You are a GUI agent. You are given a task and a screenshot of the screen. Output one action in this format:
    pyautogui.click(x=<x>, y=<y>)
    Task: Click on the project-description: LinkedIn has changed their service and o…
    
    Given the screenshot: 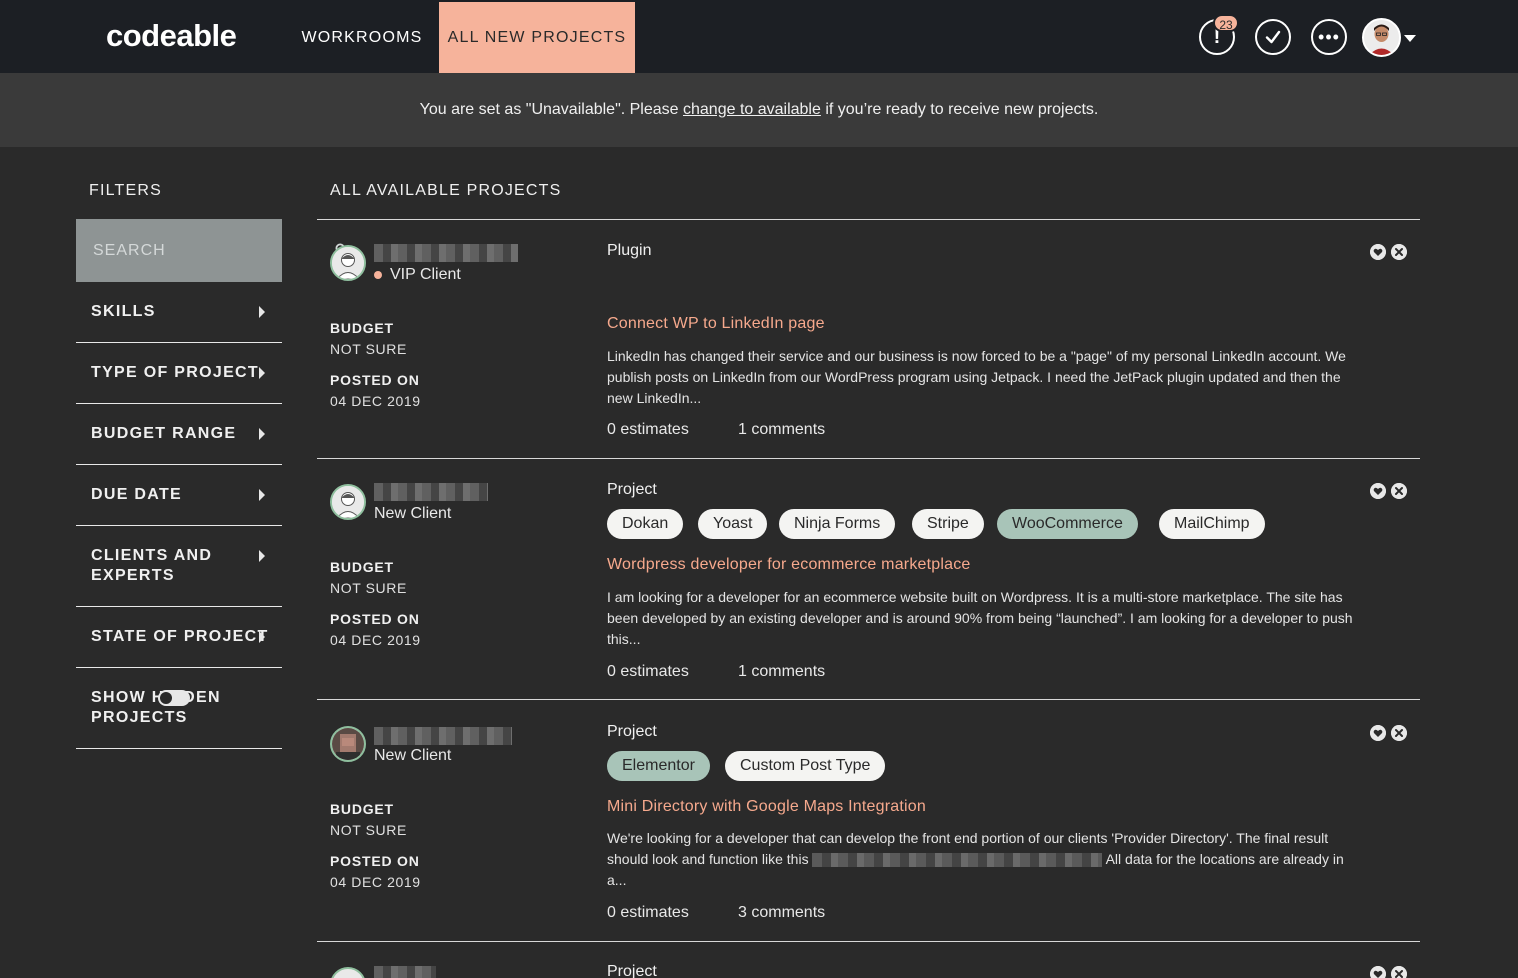 What is the action you would take?
    pyautogui.click(x=976, y=377)
    